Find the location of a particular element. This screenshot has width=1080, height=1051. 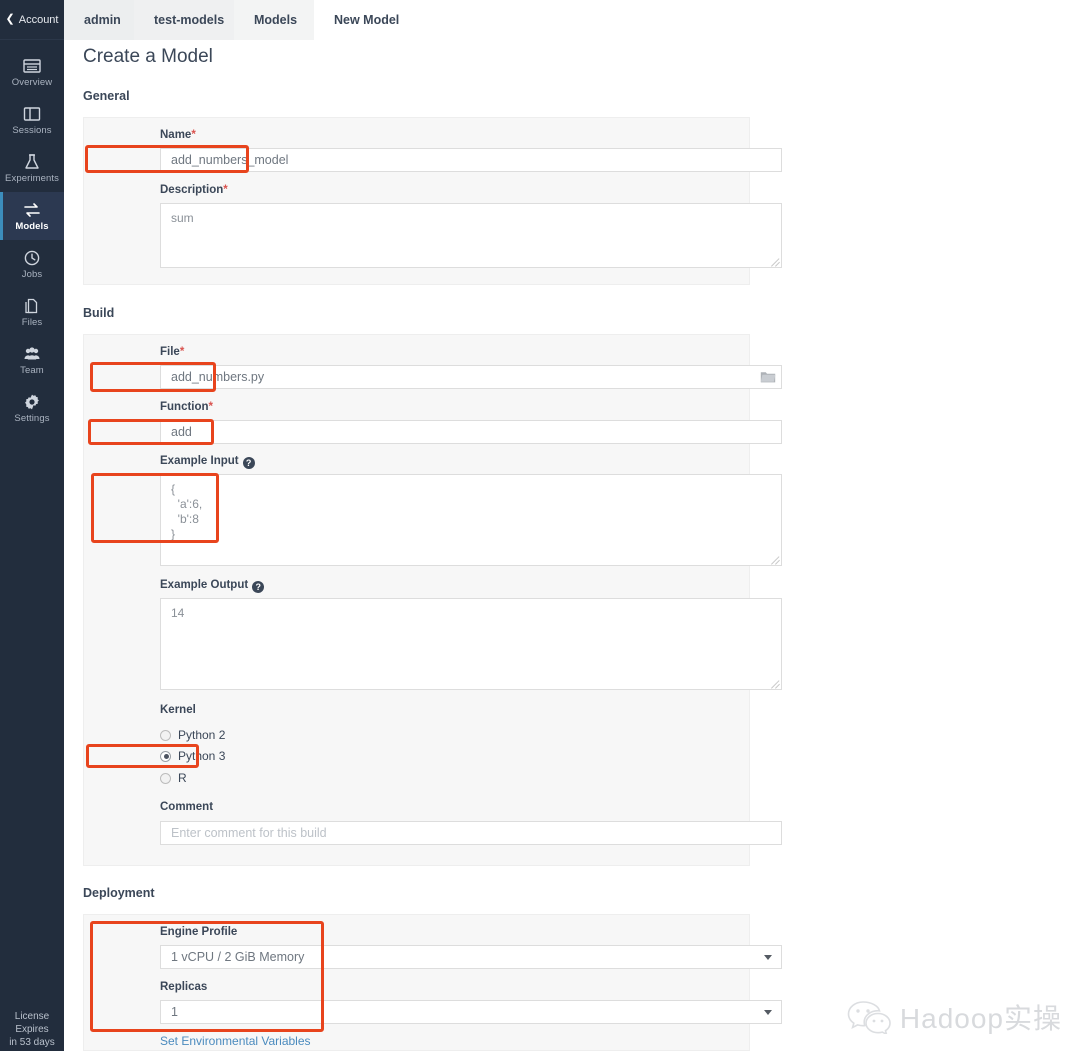

engine-profile-label: Engine Profile is located at coordinates (199, 932).